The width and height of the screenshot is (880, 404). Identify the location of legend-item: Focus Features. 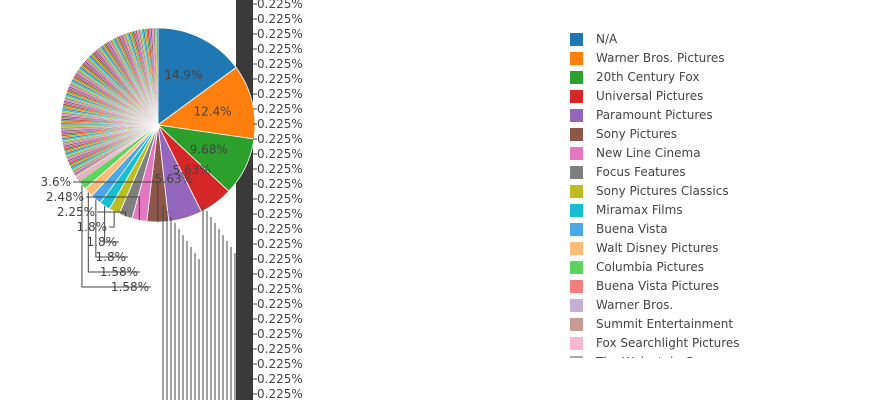
(710, 172).